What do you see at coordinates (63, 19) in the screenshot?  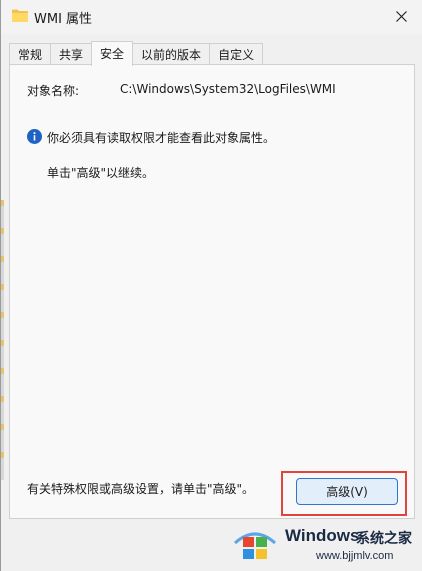 I see `window-title: WMI 属性` at bounding box center [63, 19].